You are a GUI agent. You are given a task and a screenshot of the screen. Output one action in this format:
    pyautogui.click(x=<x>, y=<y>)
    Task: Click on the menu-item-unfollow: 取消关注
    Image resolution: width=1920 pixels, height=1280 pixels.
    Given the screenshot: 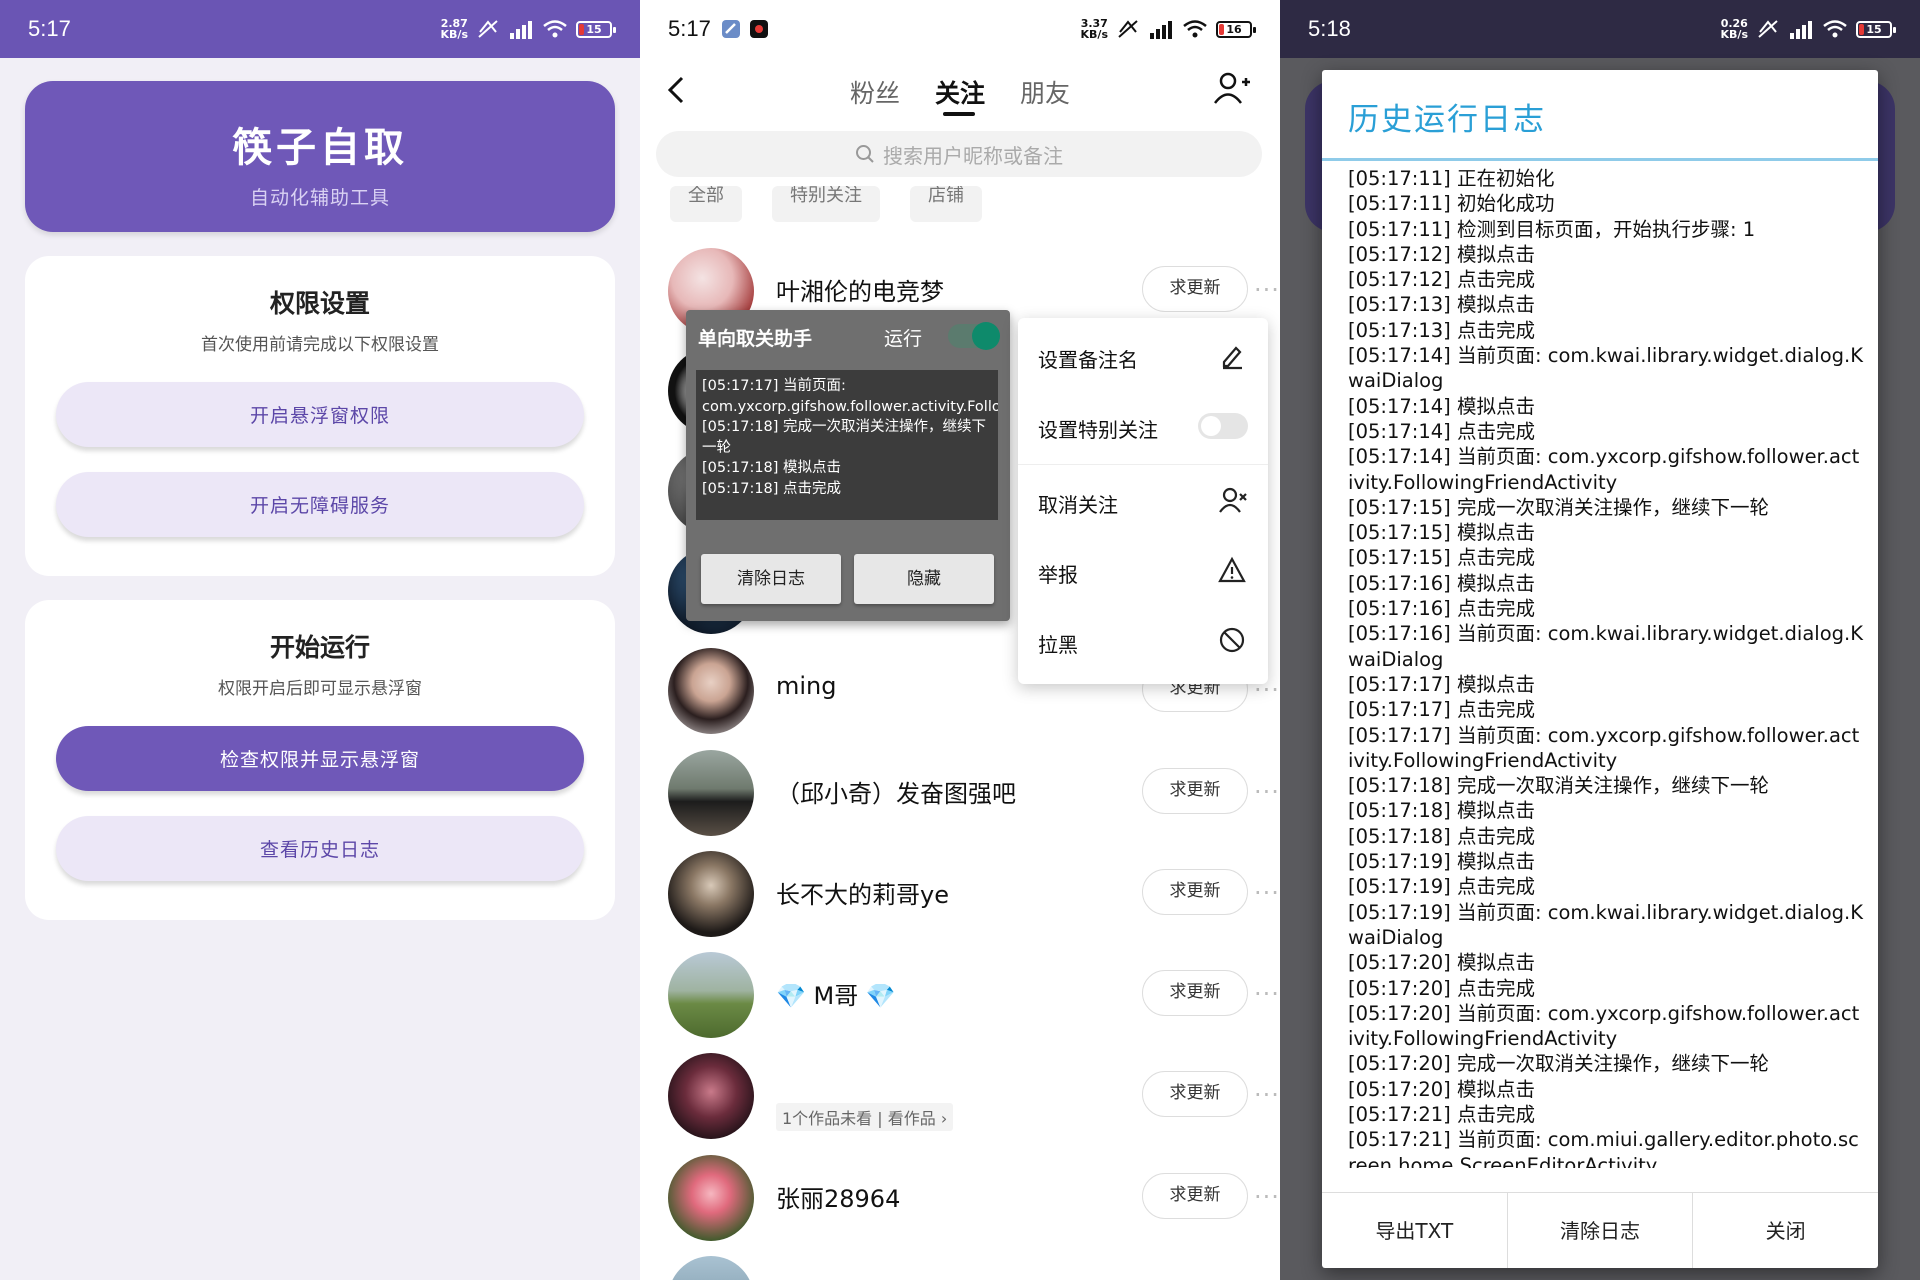 What is the action you would take?
    pyautogui.click(x=1078, y=503)
    